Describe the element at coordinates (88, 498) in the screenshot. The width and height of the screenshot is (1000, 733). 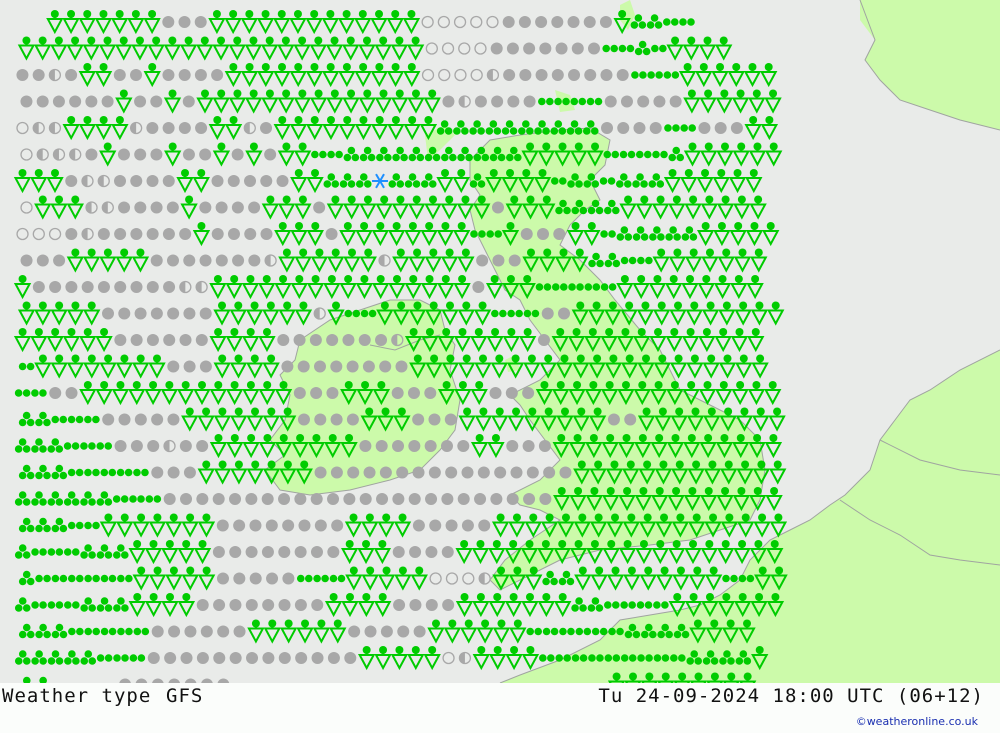
I see `heavy-rain-icon` at that location.